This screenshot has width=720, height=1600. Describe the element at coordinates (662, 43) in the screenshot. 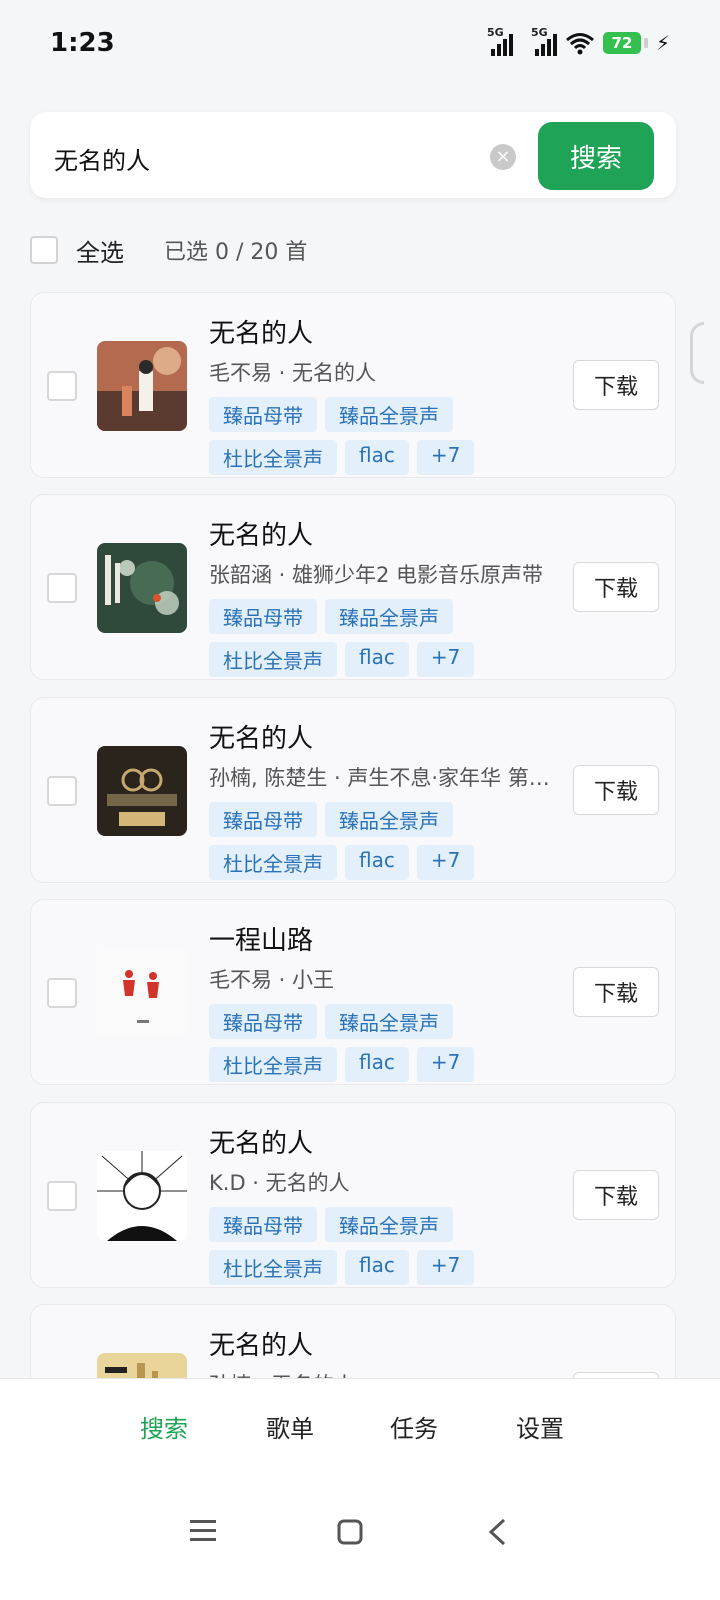

I see `charging-icon: ⚡` at that location.